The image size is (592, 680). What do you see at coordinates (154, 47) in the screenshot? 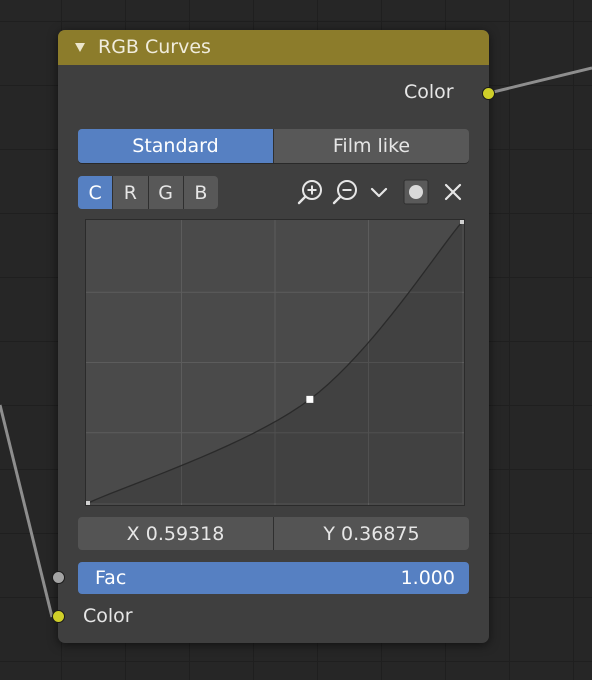
I see `node-title: RGB Curves` at bounding box center [154, 47].